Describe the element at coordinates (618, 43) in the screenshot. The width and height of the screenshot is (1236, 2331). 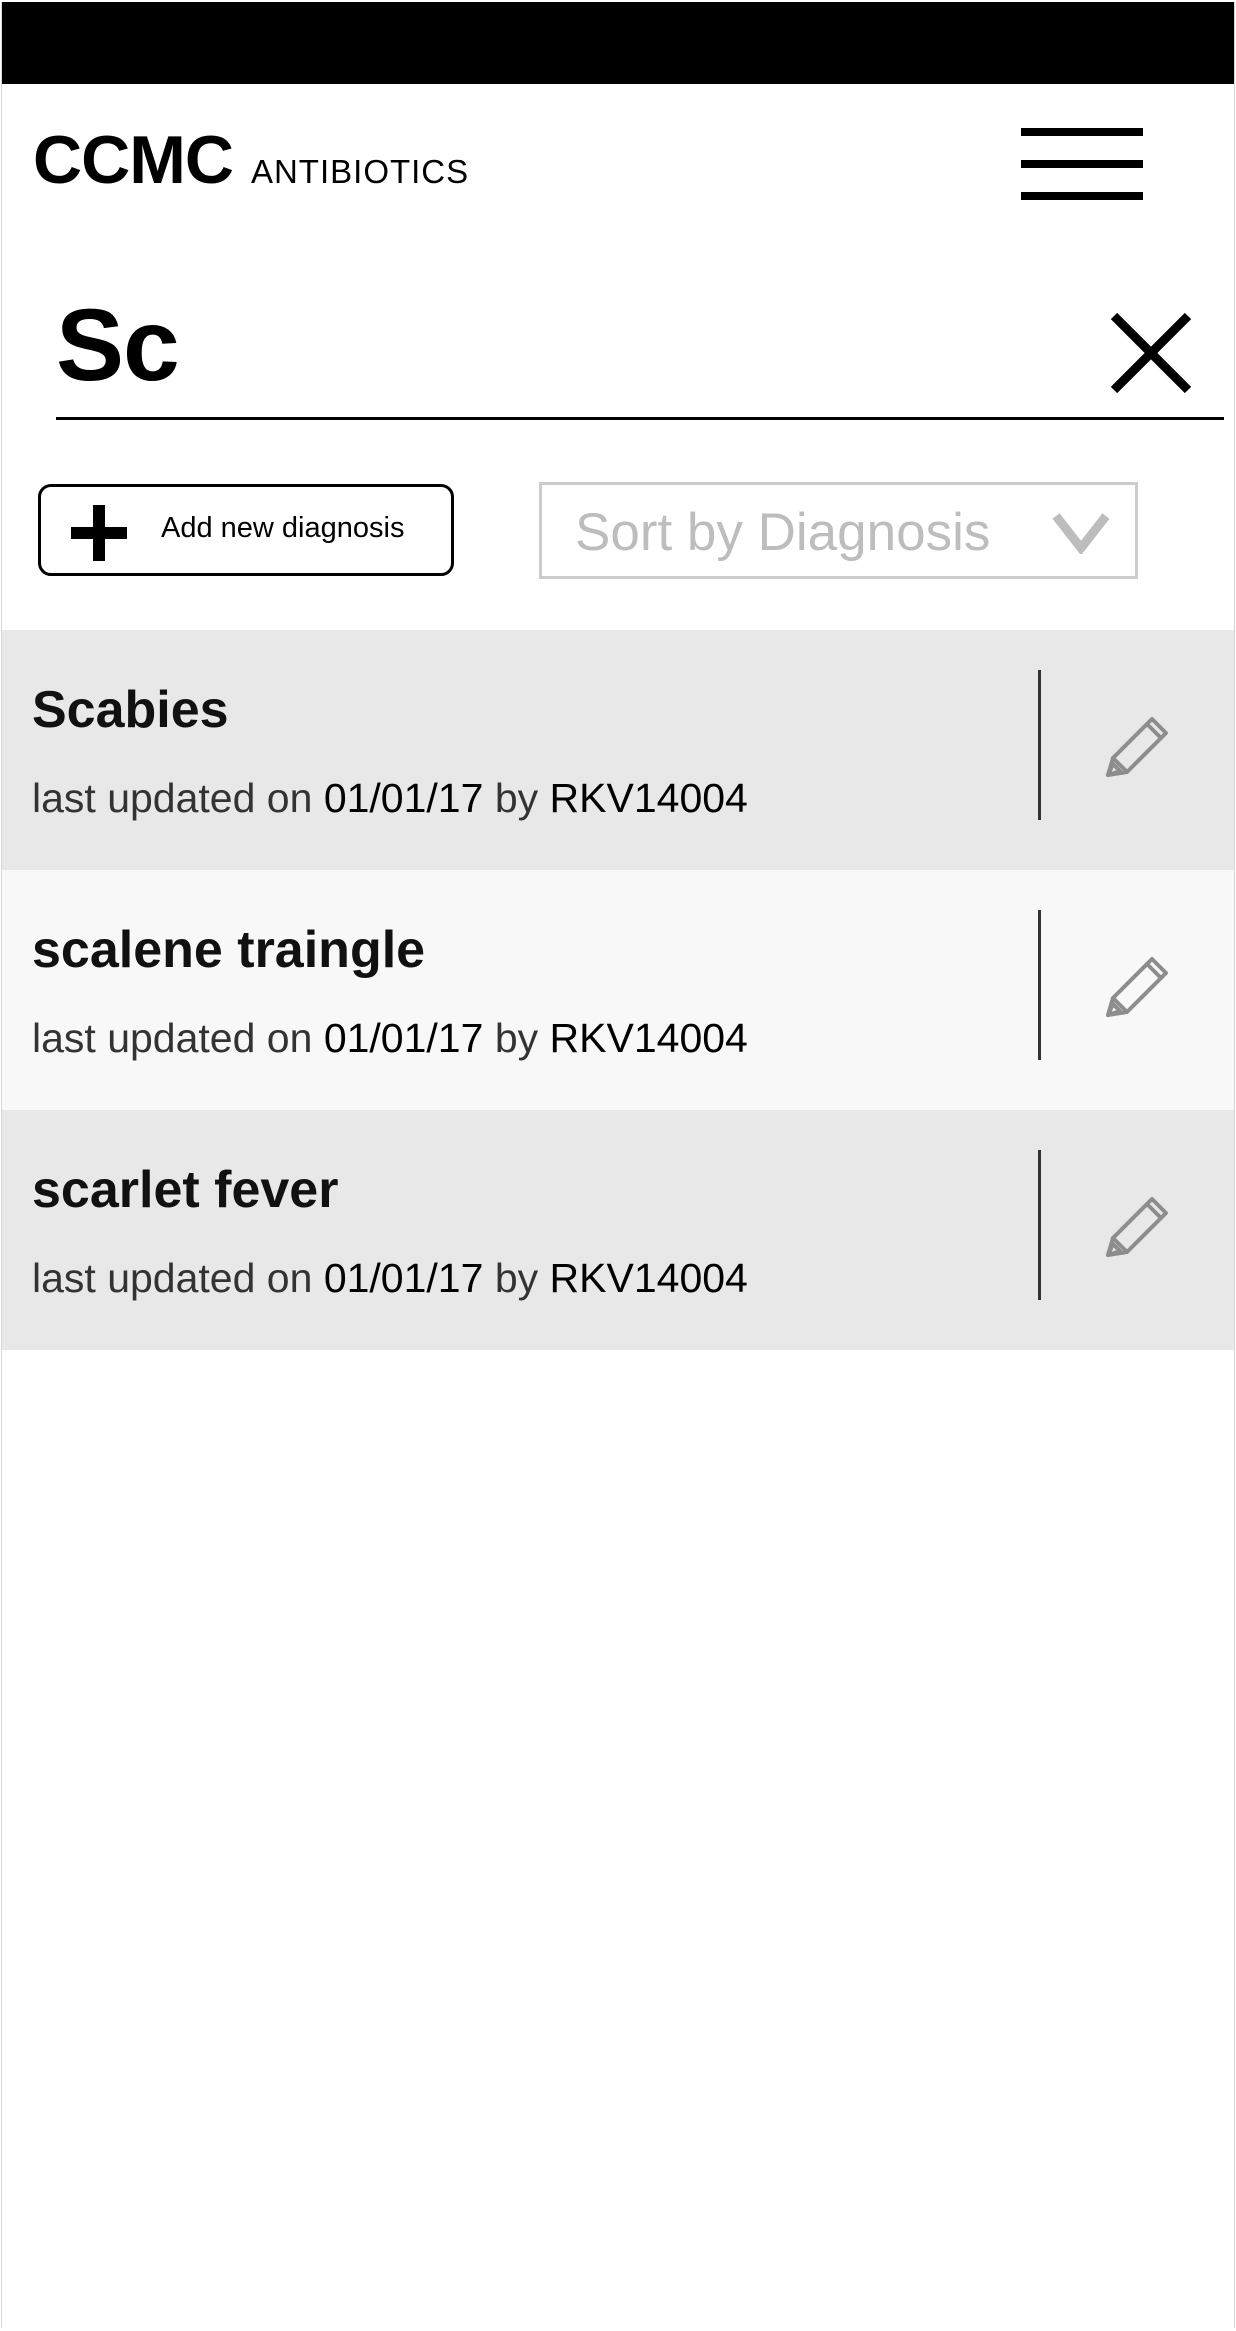
I see `status-bar` at that location.